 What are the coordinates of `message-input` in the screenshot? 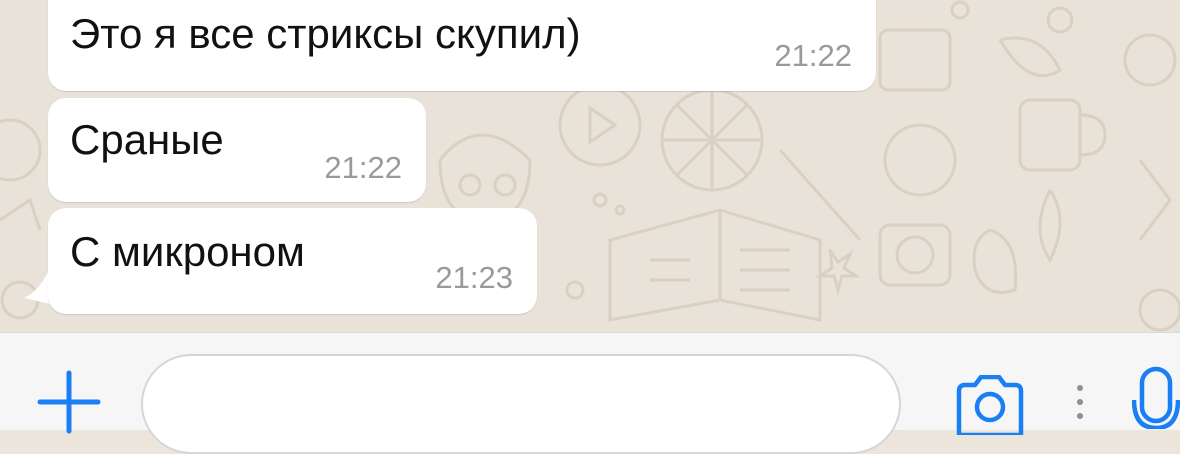 It's located at (521, 404).